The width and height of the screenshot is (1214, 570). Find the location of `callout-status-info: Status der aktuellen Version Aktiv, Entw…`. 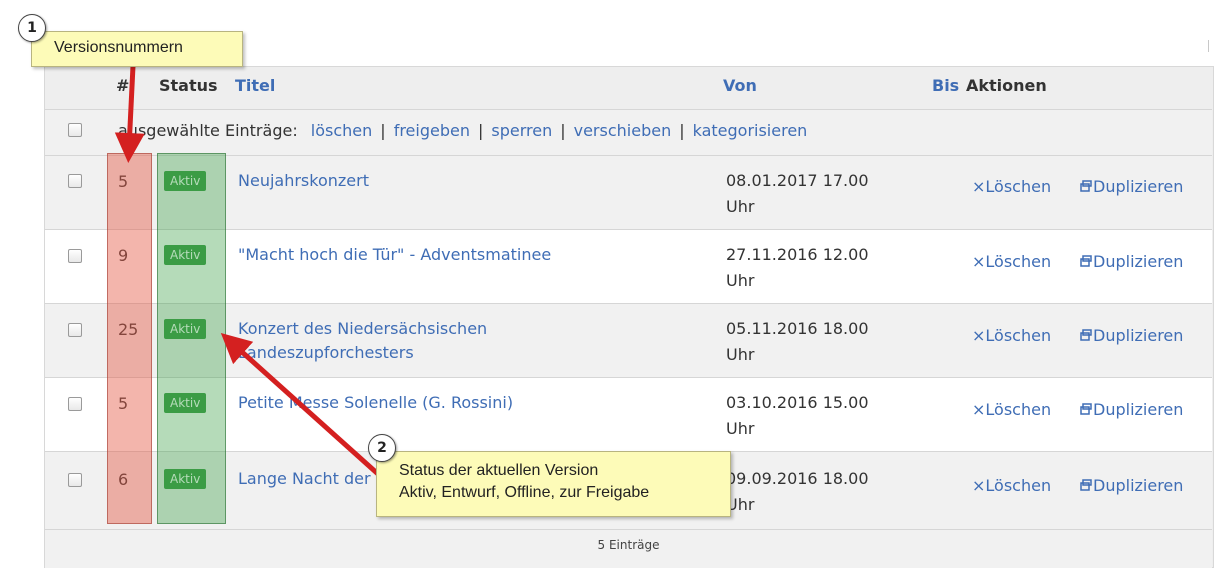

callout-status-info: Status der aktuellen Version Aktiv, Entw… is located at coordinates (553, 484).